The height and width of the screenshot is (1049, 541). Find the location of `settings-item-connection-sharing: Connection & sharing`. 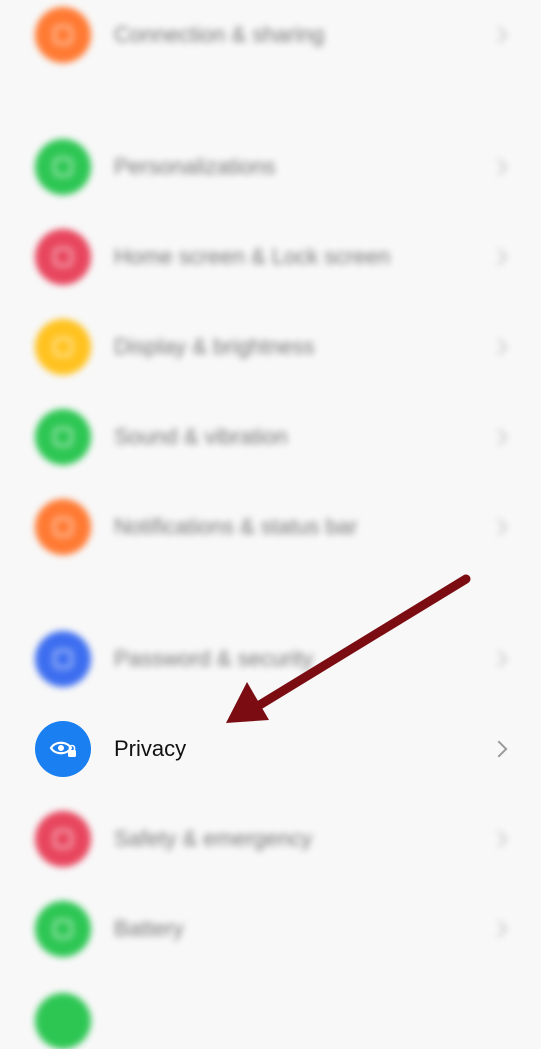

settings-item-connection-sharing: Connection & sharing is located at coordinates (270, 40).